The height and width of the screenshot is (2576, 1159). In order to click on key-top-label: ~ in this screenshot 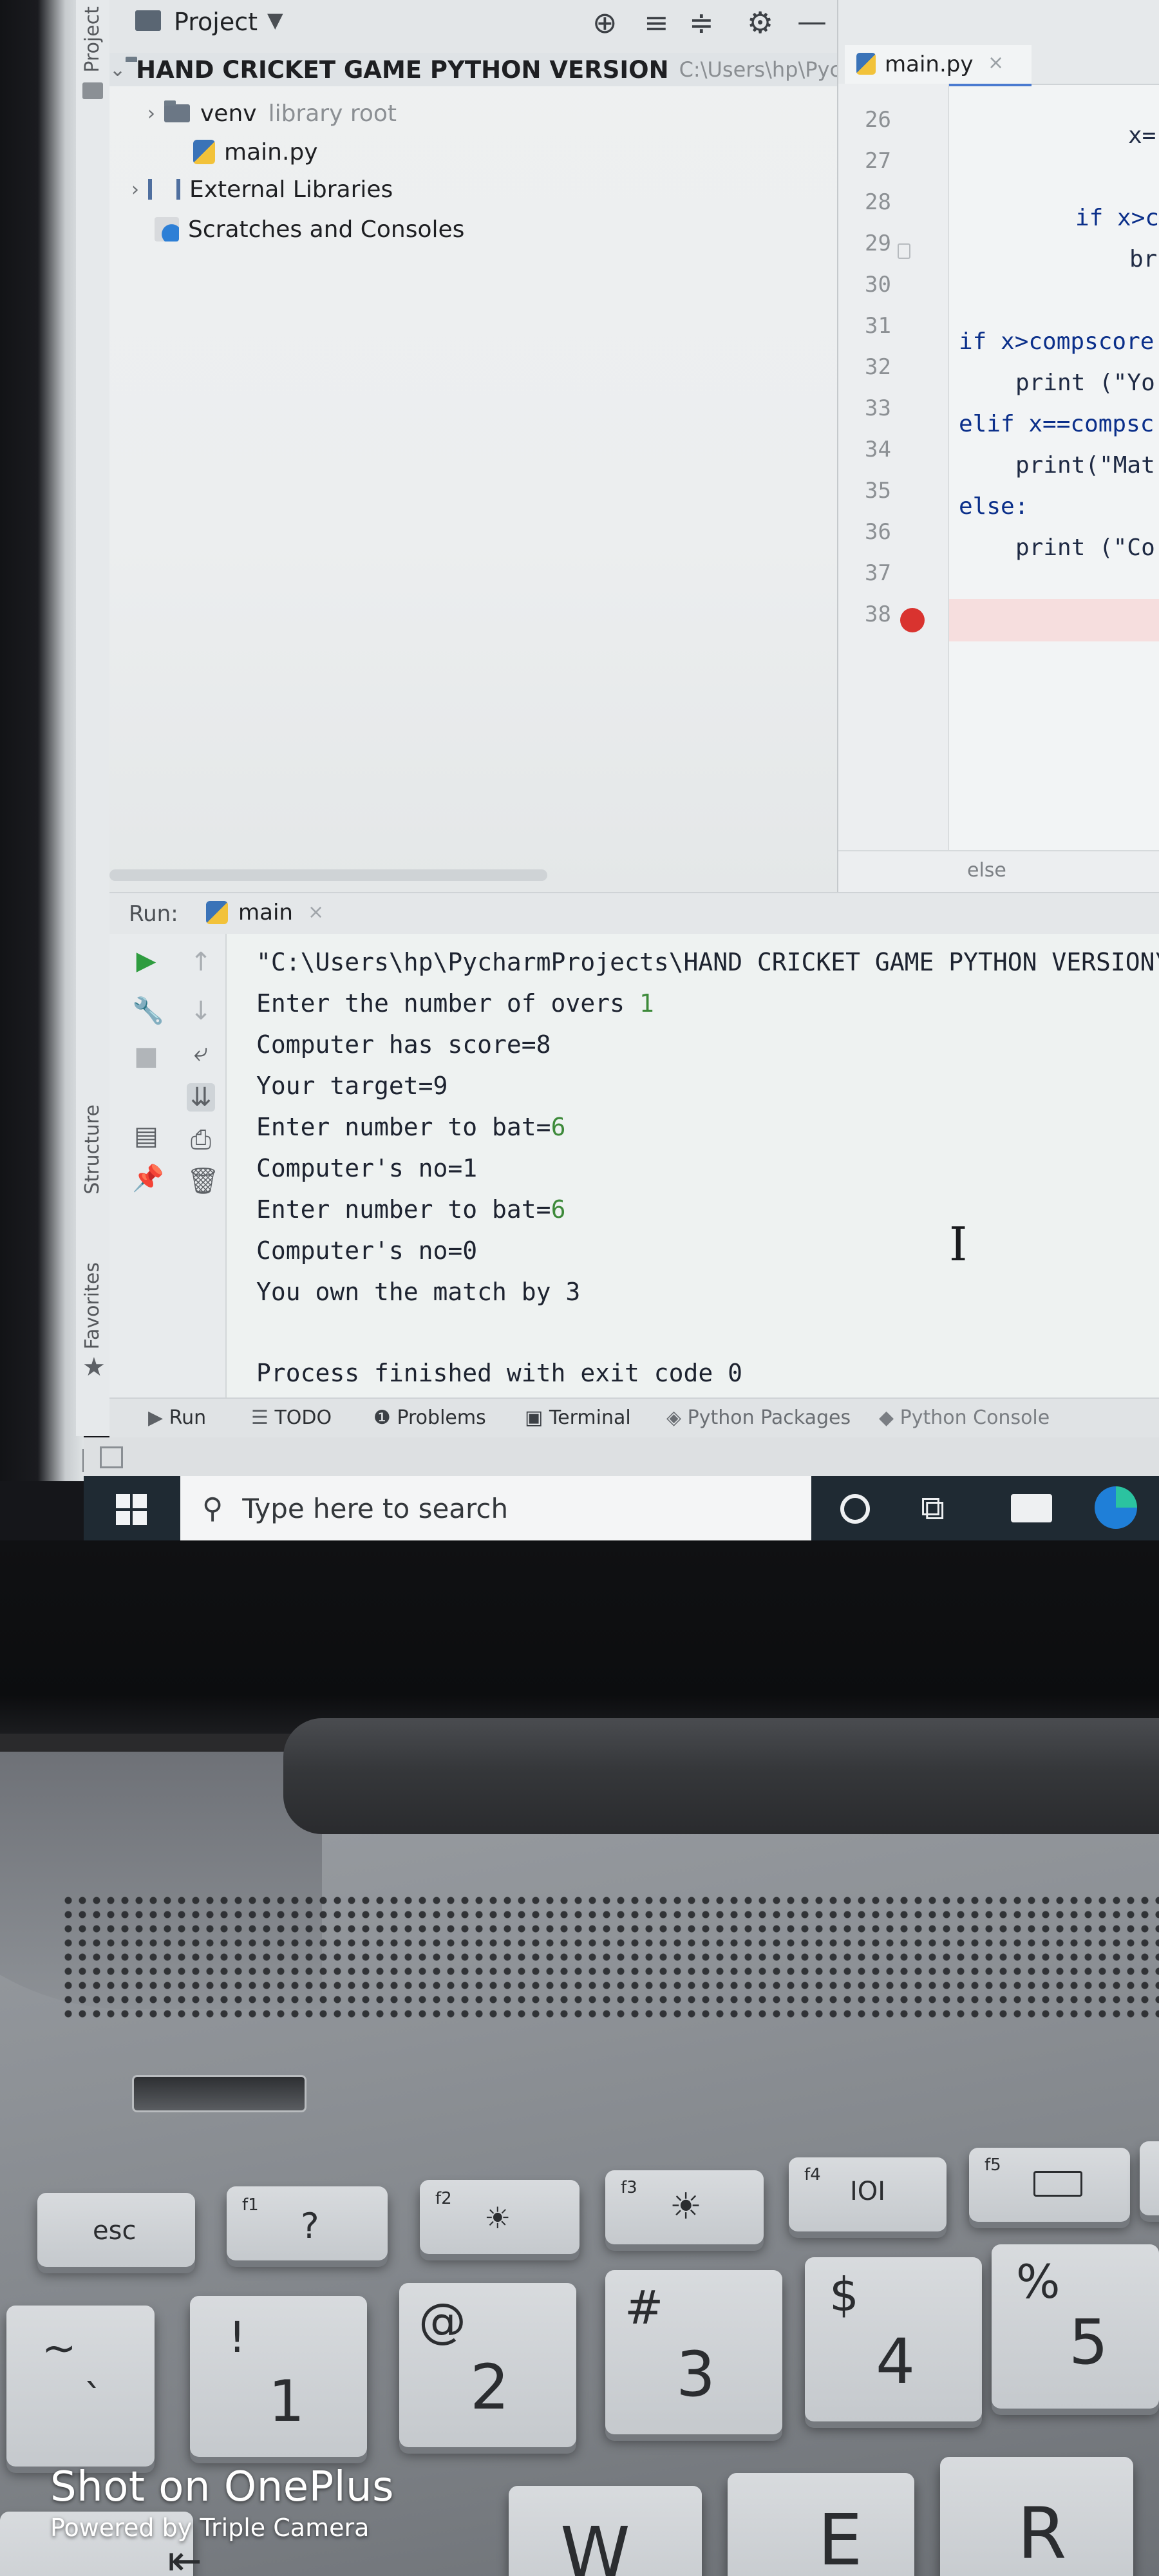, I will do `click(59, 2348)`.